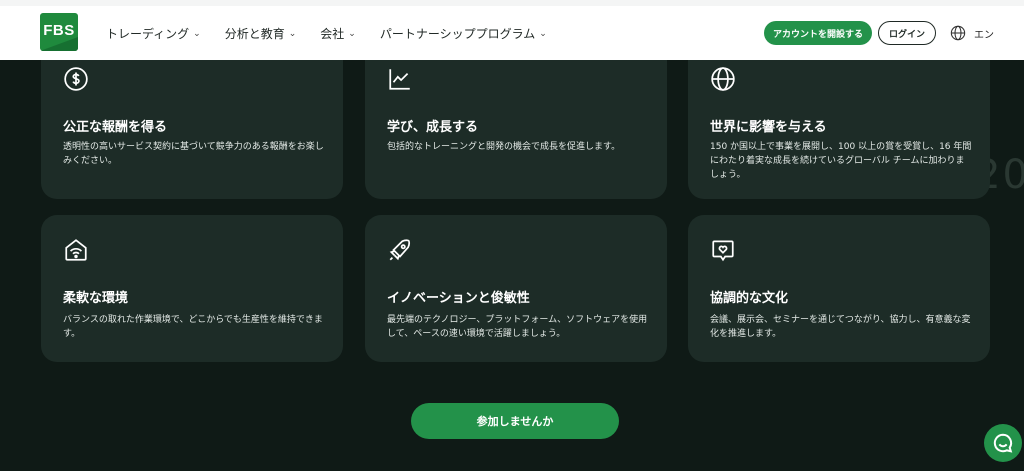 Image resolution: width=1024 pixels, height=471 pixels. I want to click on nav-analysis-education: 分析と教育 ⌄, so click(261, 33).